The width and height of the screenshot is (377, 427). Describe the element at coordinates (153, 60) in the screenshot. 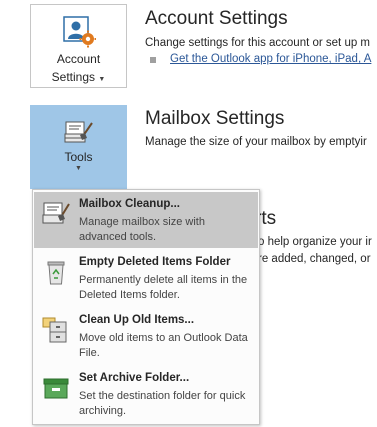

I see `bullet-icon` at that location.